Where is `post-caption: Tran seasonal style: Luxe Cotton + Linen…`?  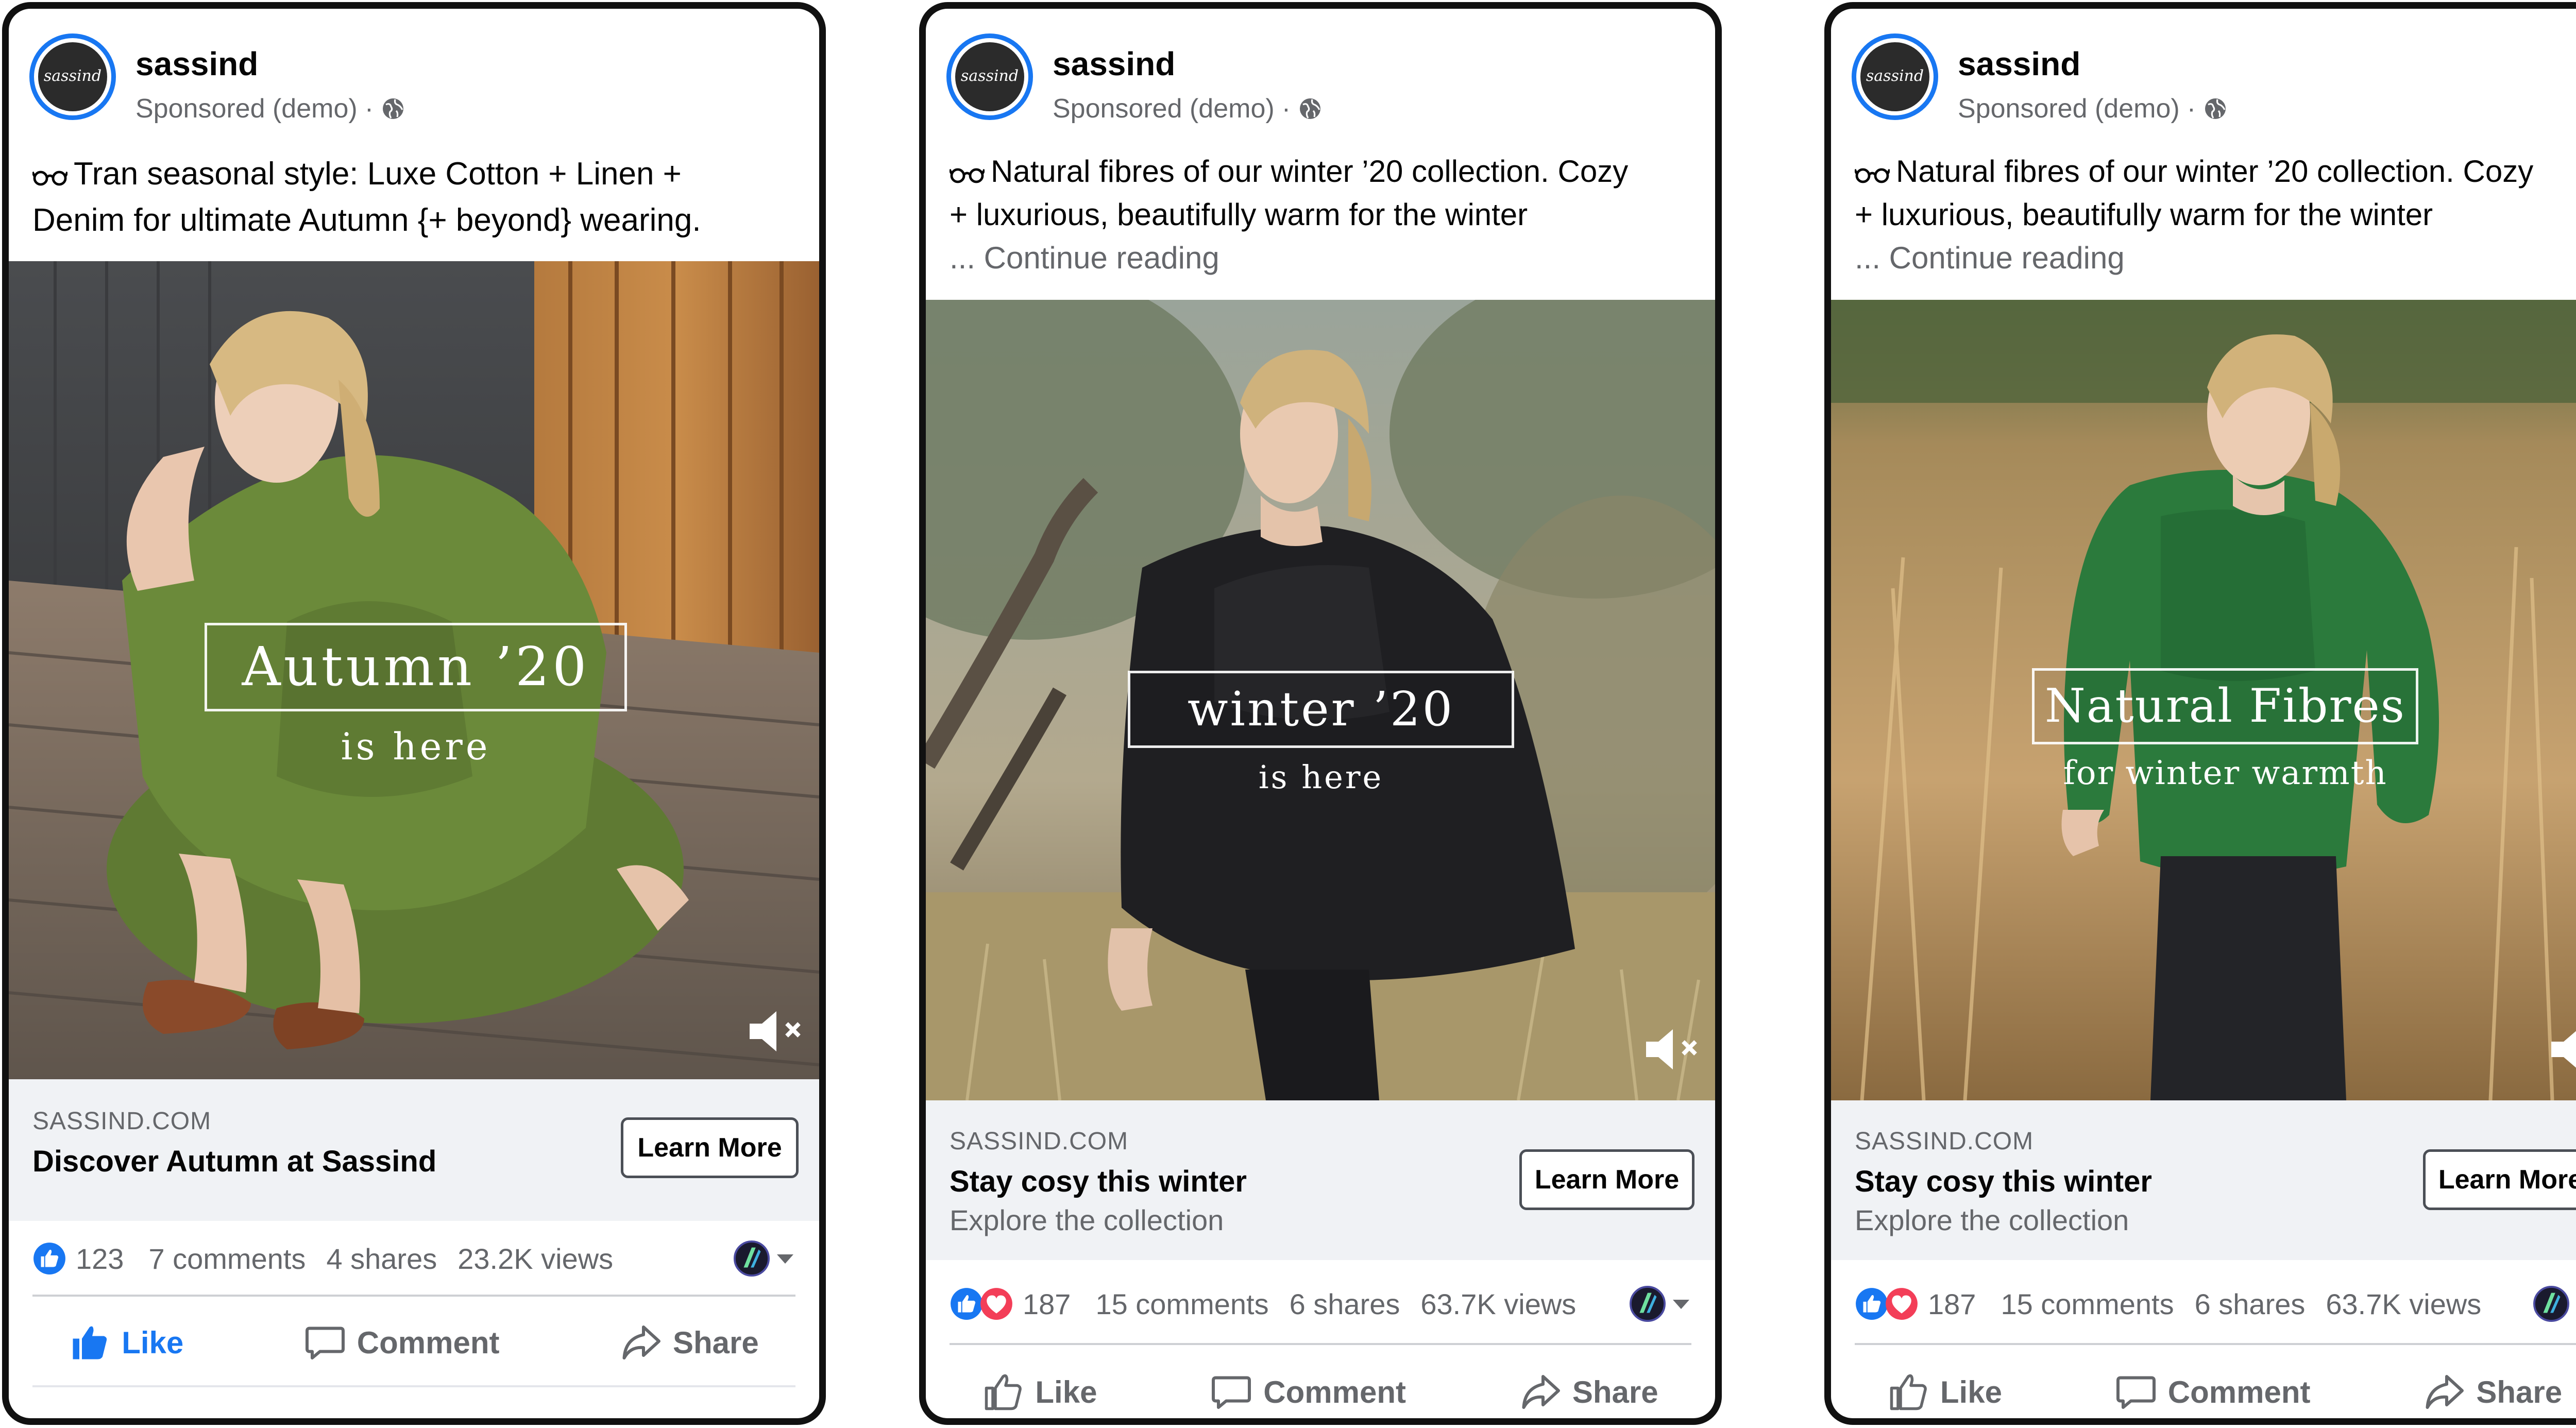
post-caption: Tran seasonal style: Luxe Cotton + Linen… is located at coordinates (366, 197).